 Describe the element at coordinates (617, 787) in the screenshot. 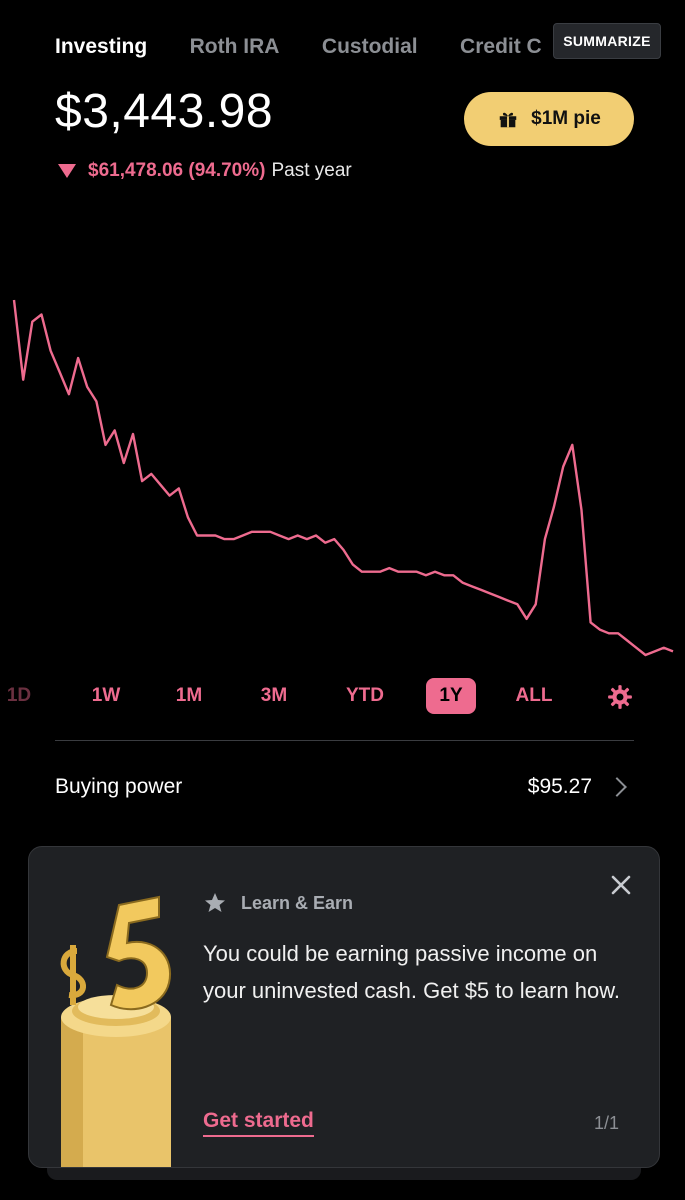

I see `chevron-right-icon` at that location.